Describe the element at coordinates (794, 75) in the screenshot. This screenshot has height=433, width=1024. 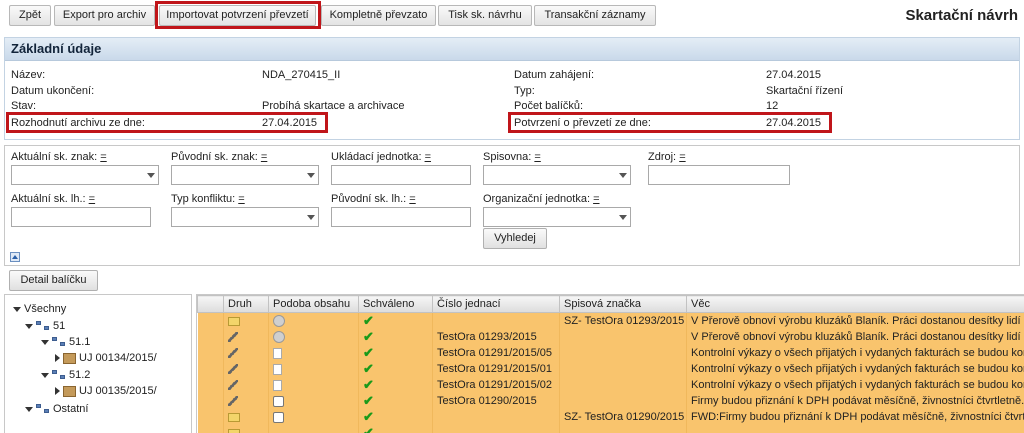
I see `start-date-value: 27.04.2015` at that location.